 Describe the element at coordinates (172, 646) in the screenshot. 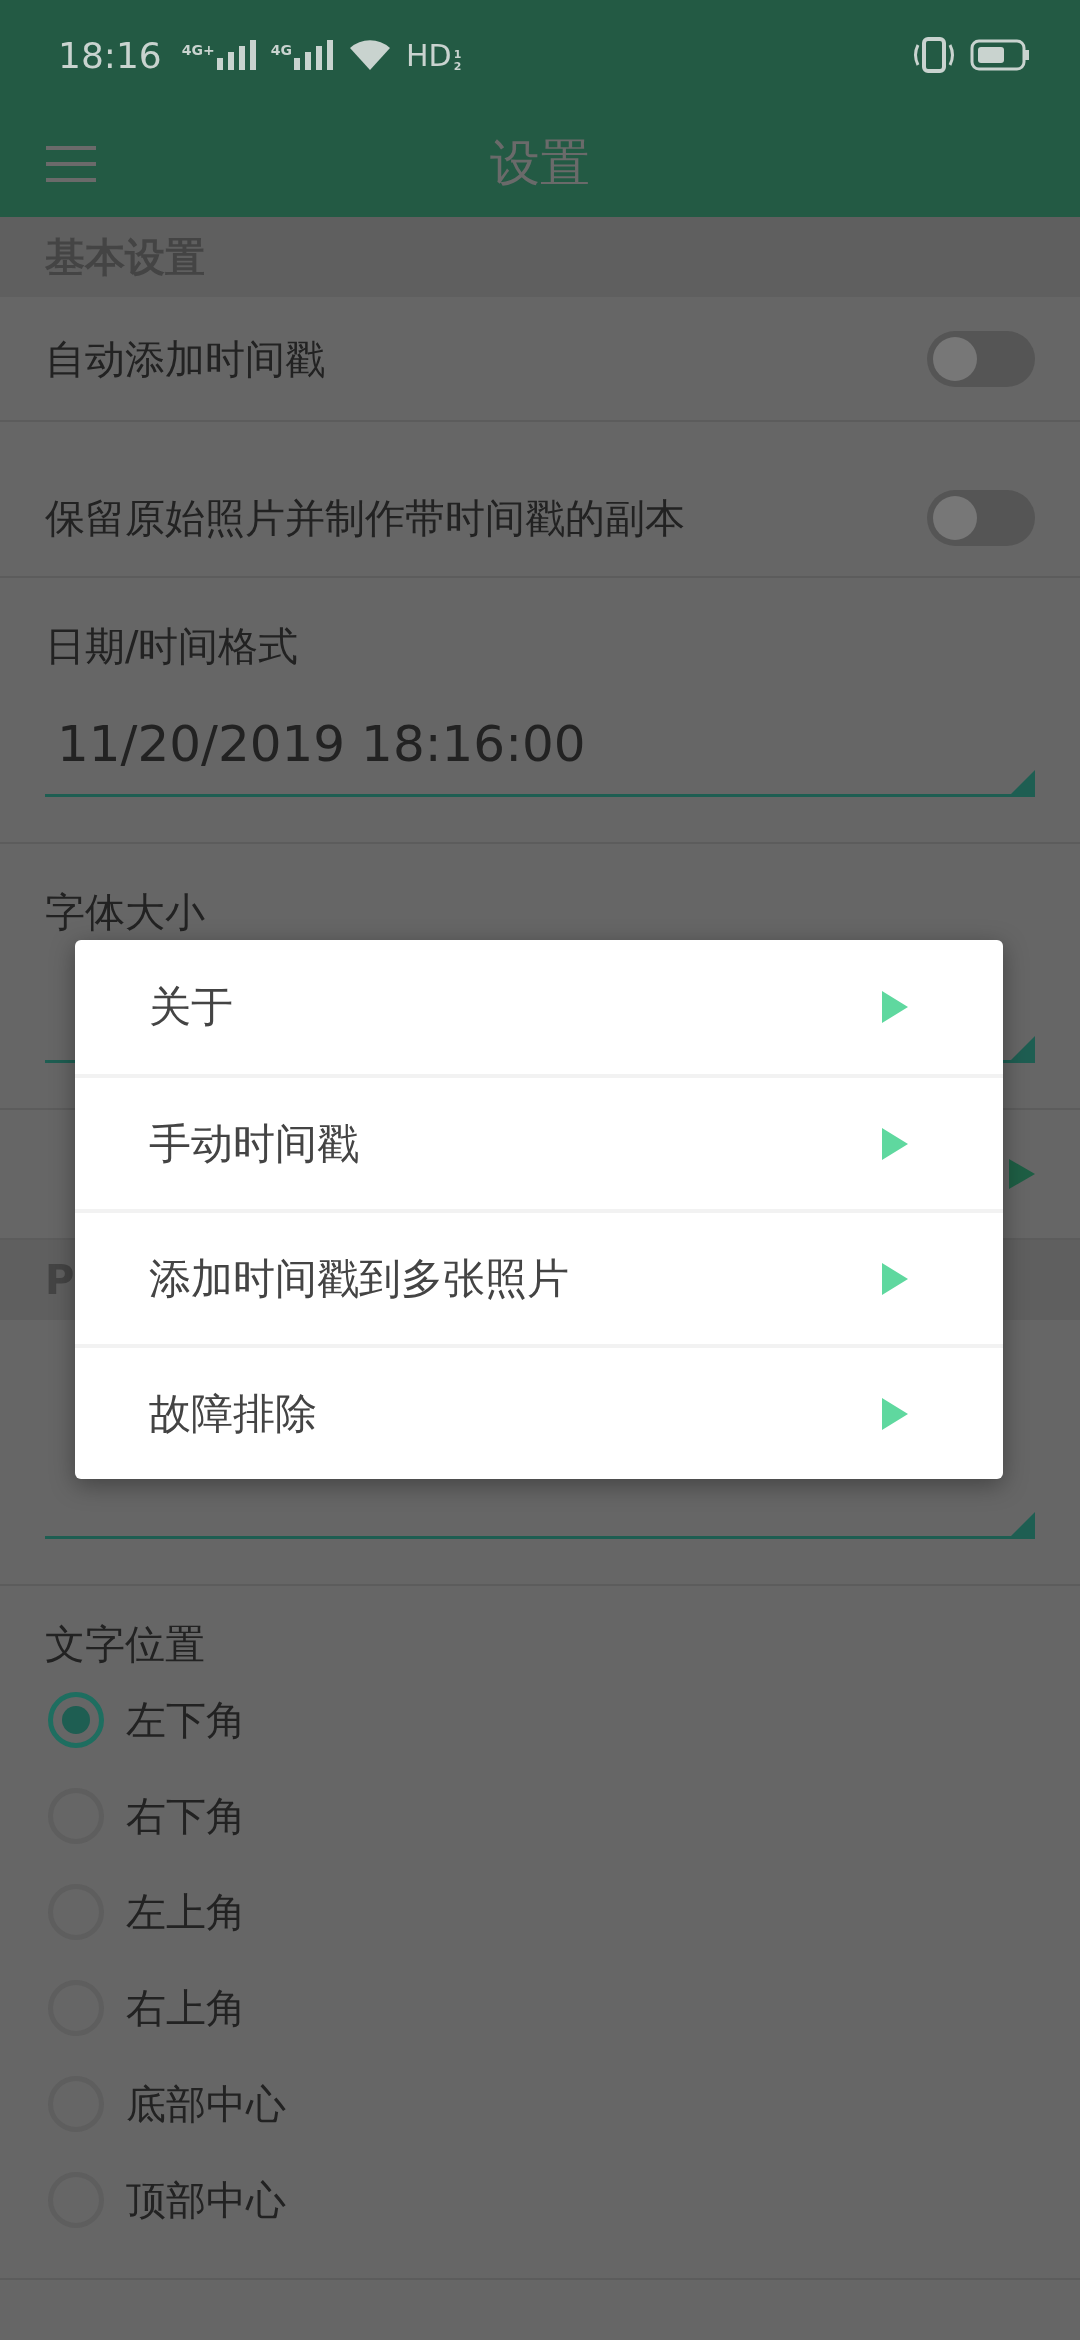

I see `setting-label: 日期/时间格式` at that location.